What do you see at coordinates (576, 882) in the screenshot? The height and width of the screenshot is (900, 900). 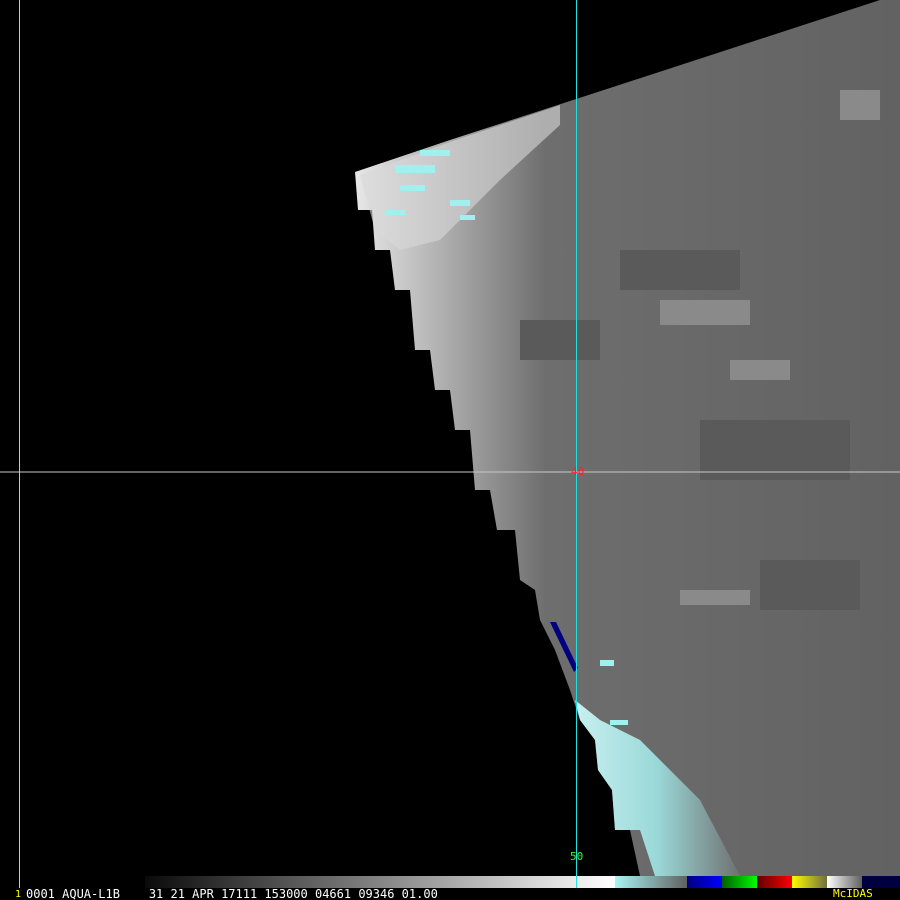 I see `meridian-line-overlay` at bounding box center [576, 882].